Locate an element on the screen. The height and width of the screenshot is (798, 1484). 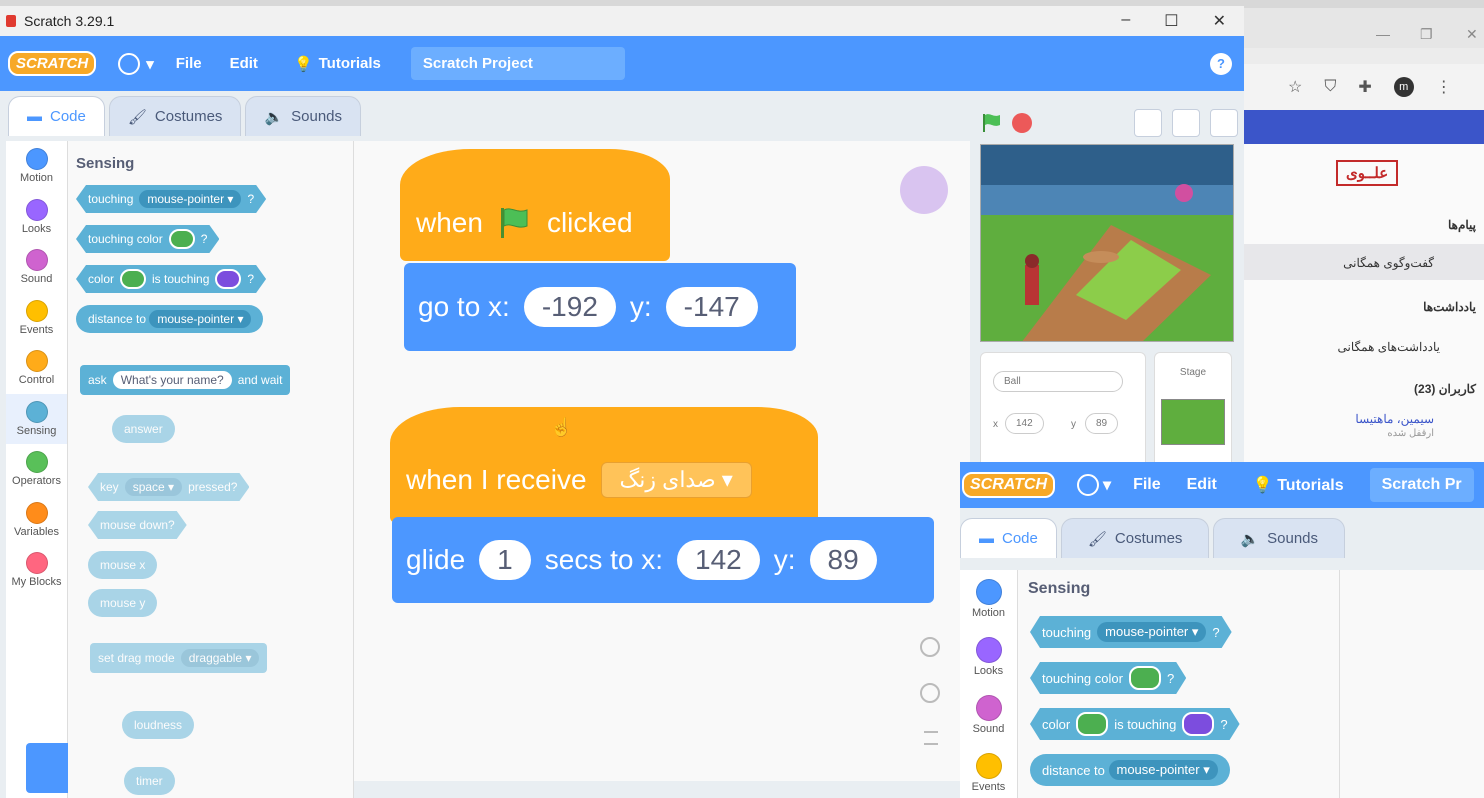
overlay-block-touching: touching mouse-pointer ▾? is located at coordinates (1131, 632).